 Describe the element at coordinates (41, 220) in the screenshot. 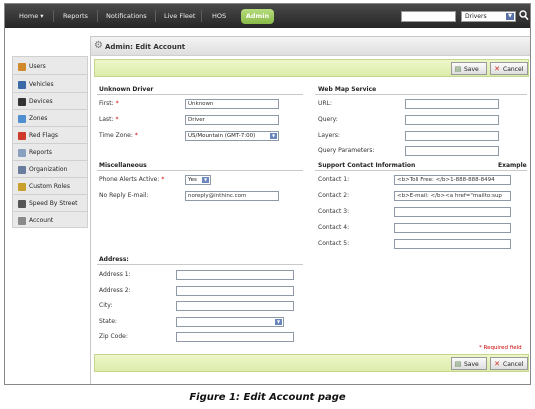

I see `sidebar-item-label: Account` at that location.